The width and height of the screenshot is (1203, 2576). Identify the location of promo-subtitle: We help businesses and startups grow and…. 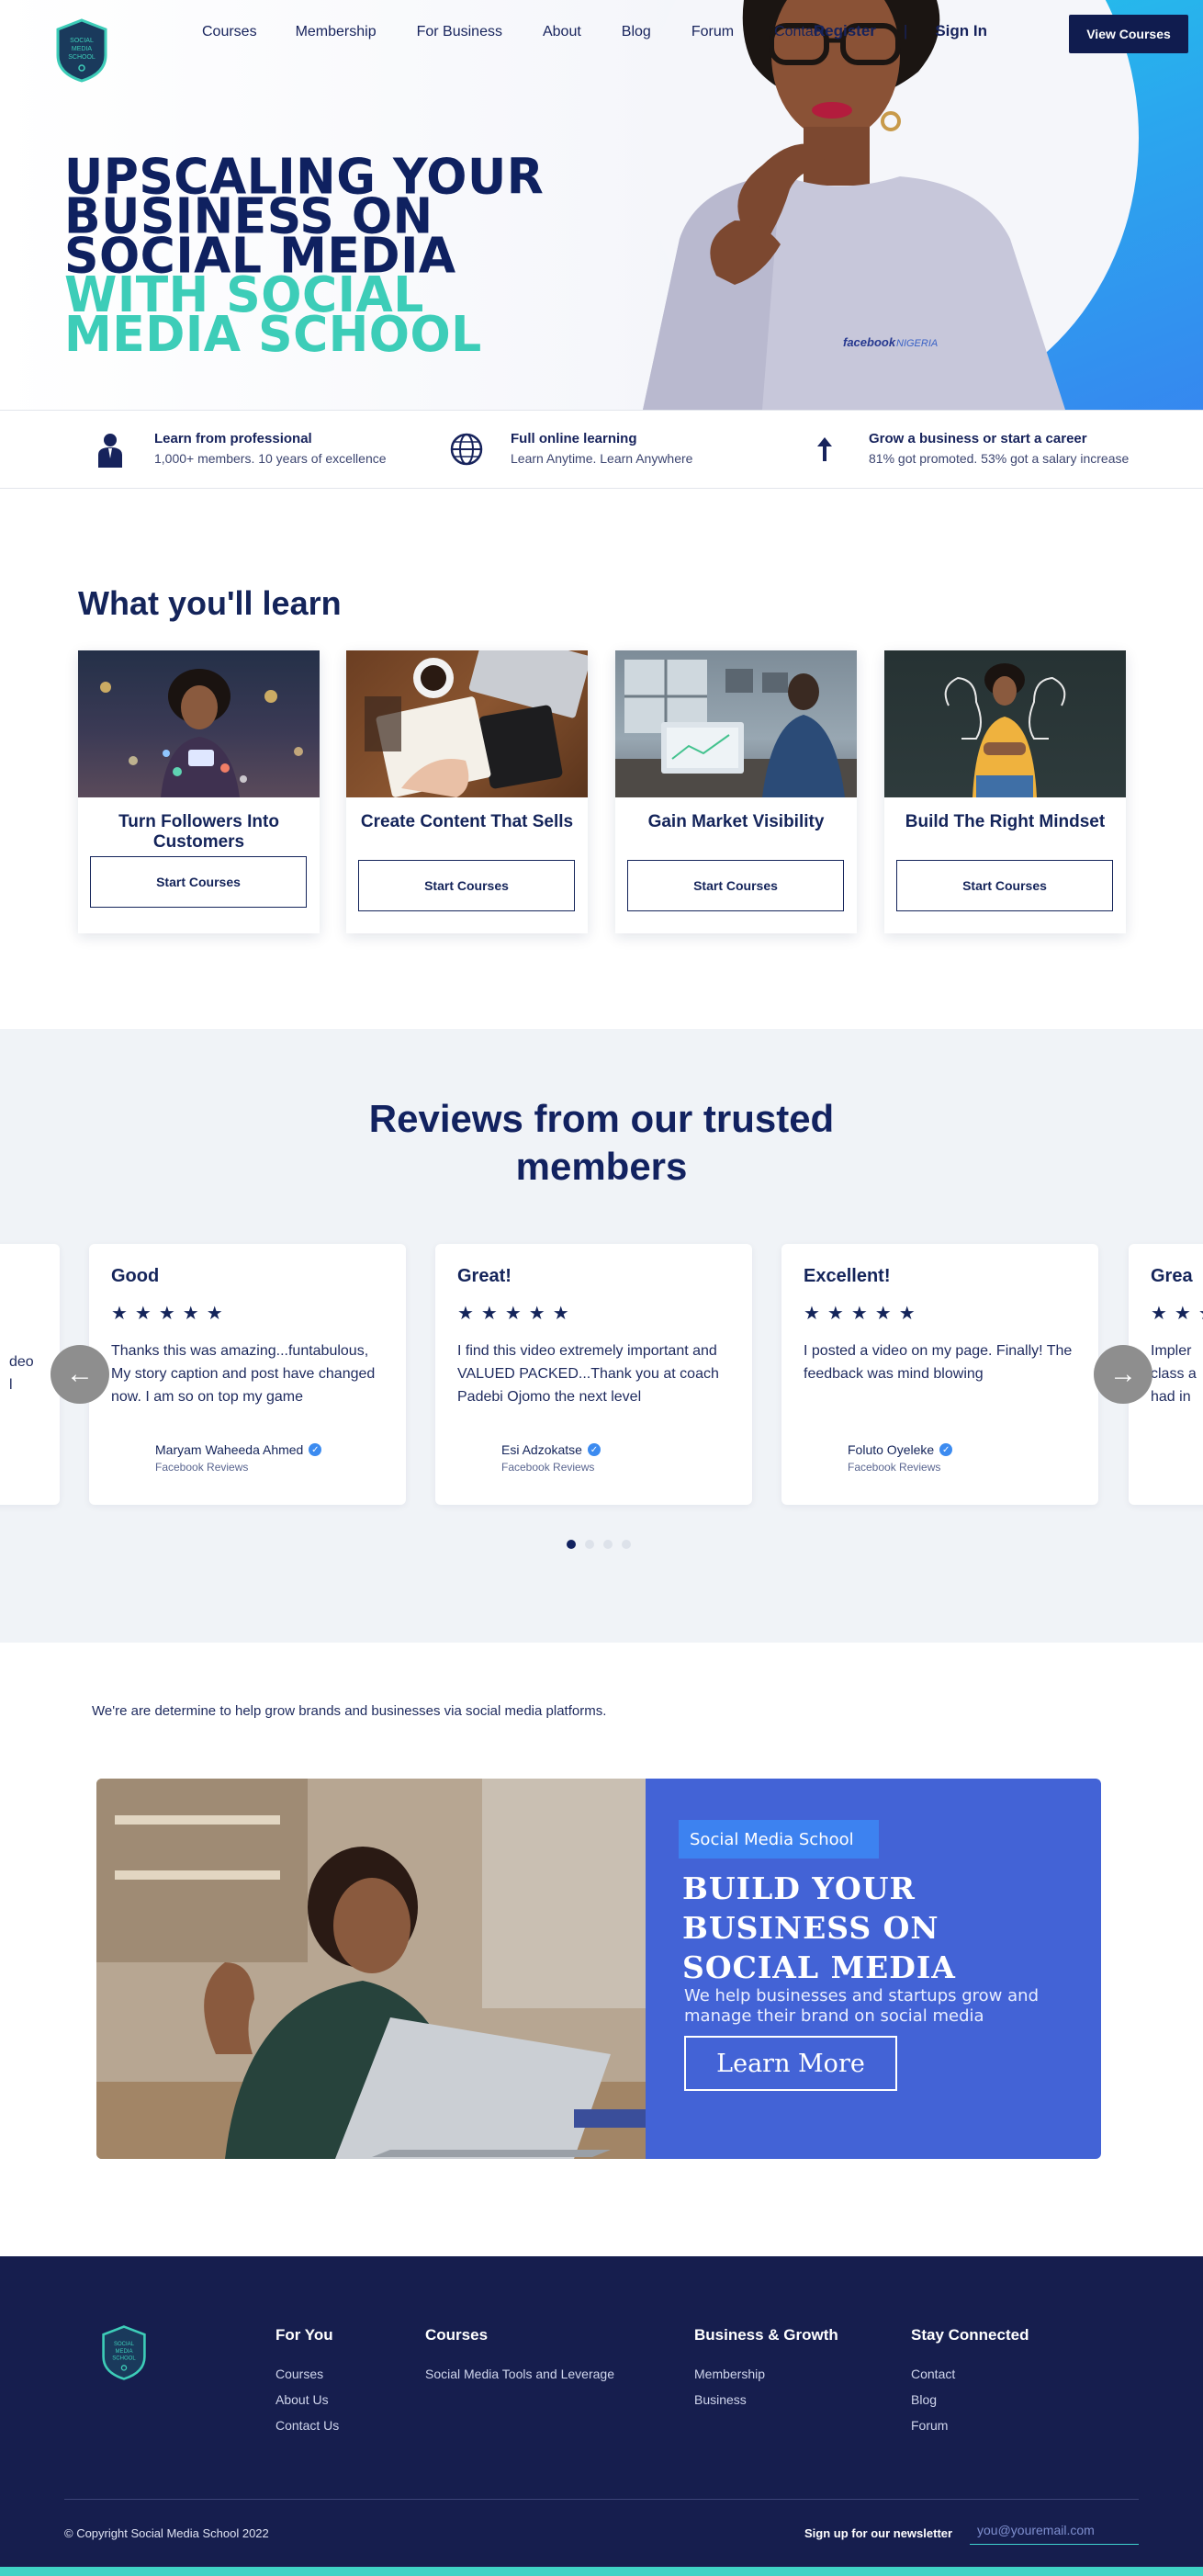
(861, 2006).